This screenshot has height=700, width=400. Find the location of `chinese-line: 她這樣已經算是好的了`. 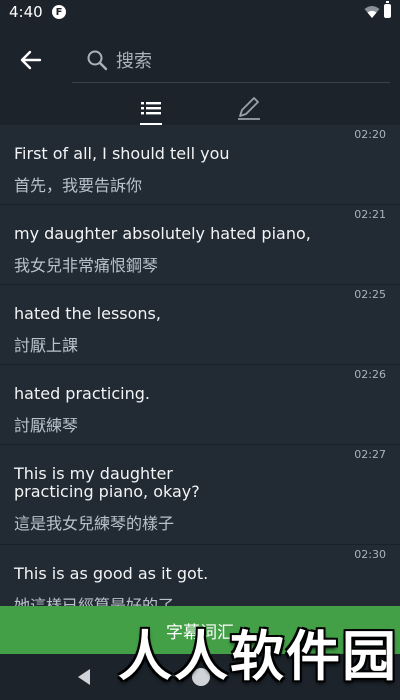

chinese-line: 她這樣已經算是好的了 is located at coordinates (94, 601).